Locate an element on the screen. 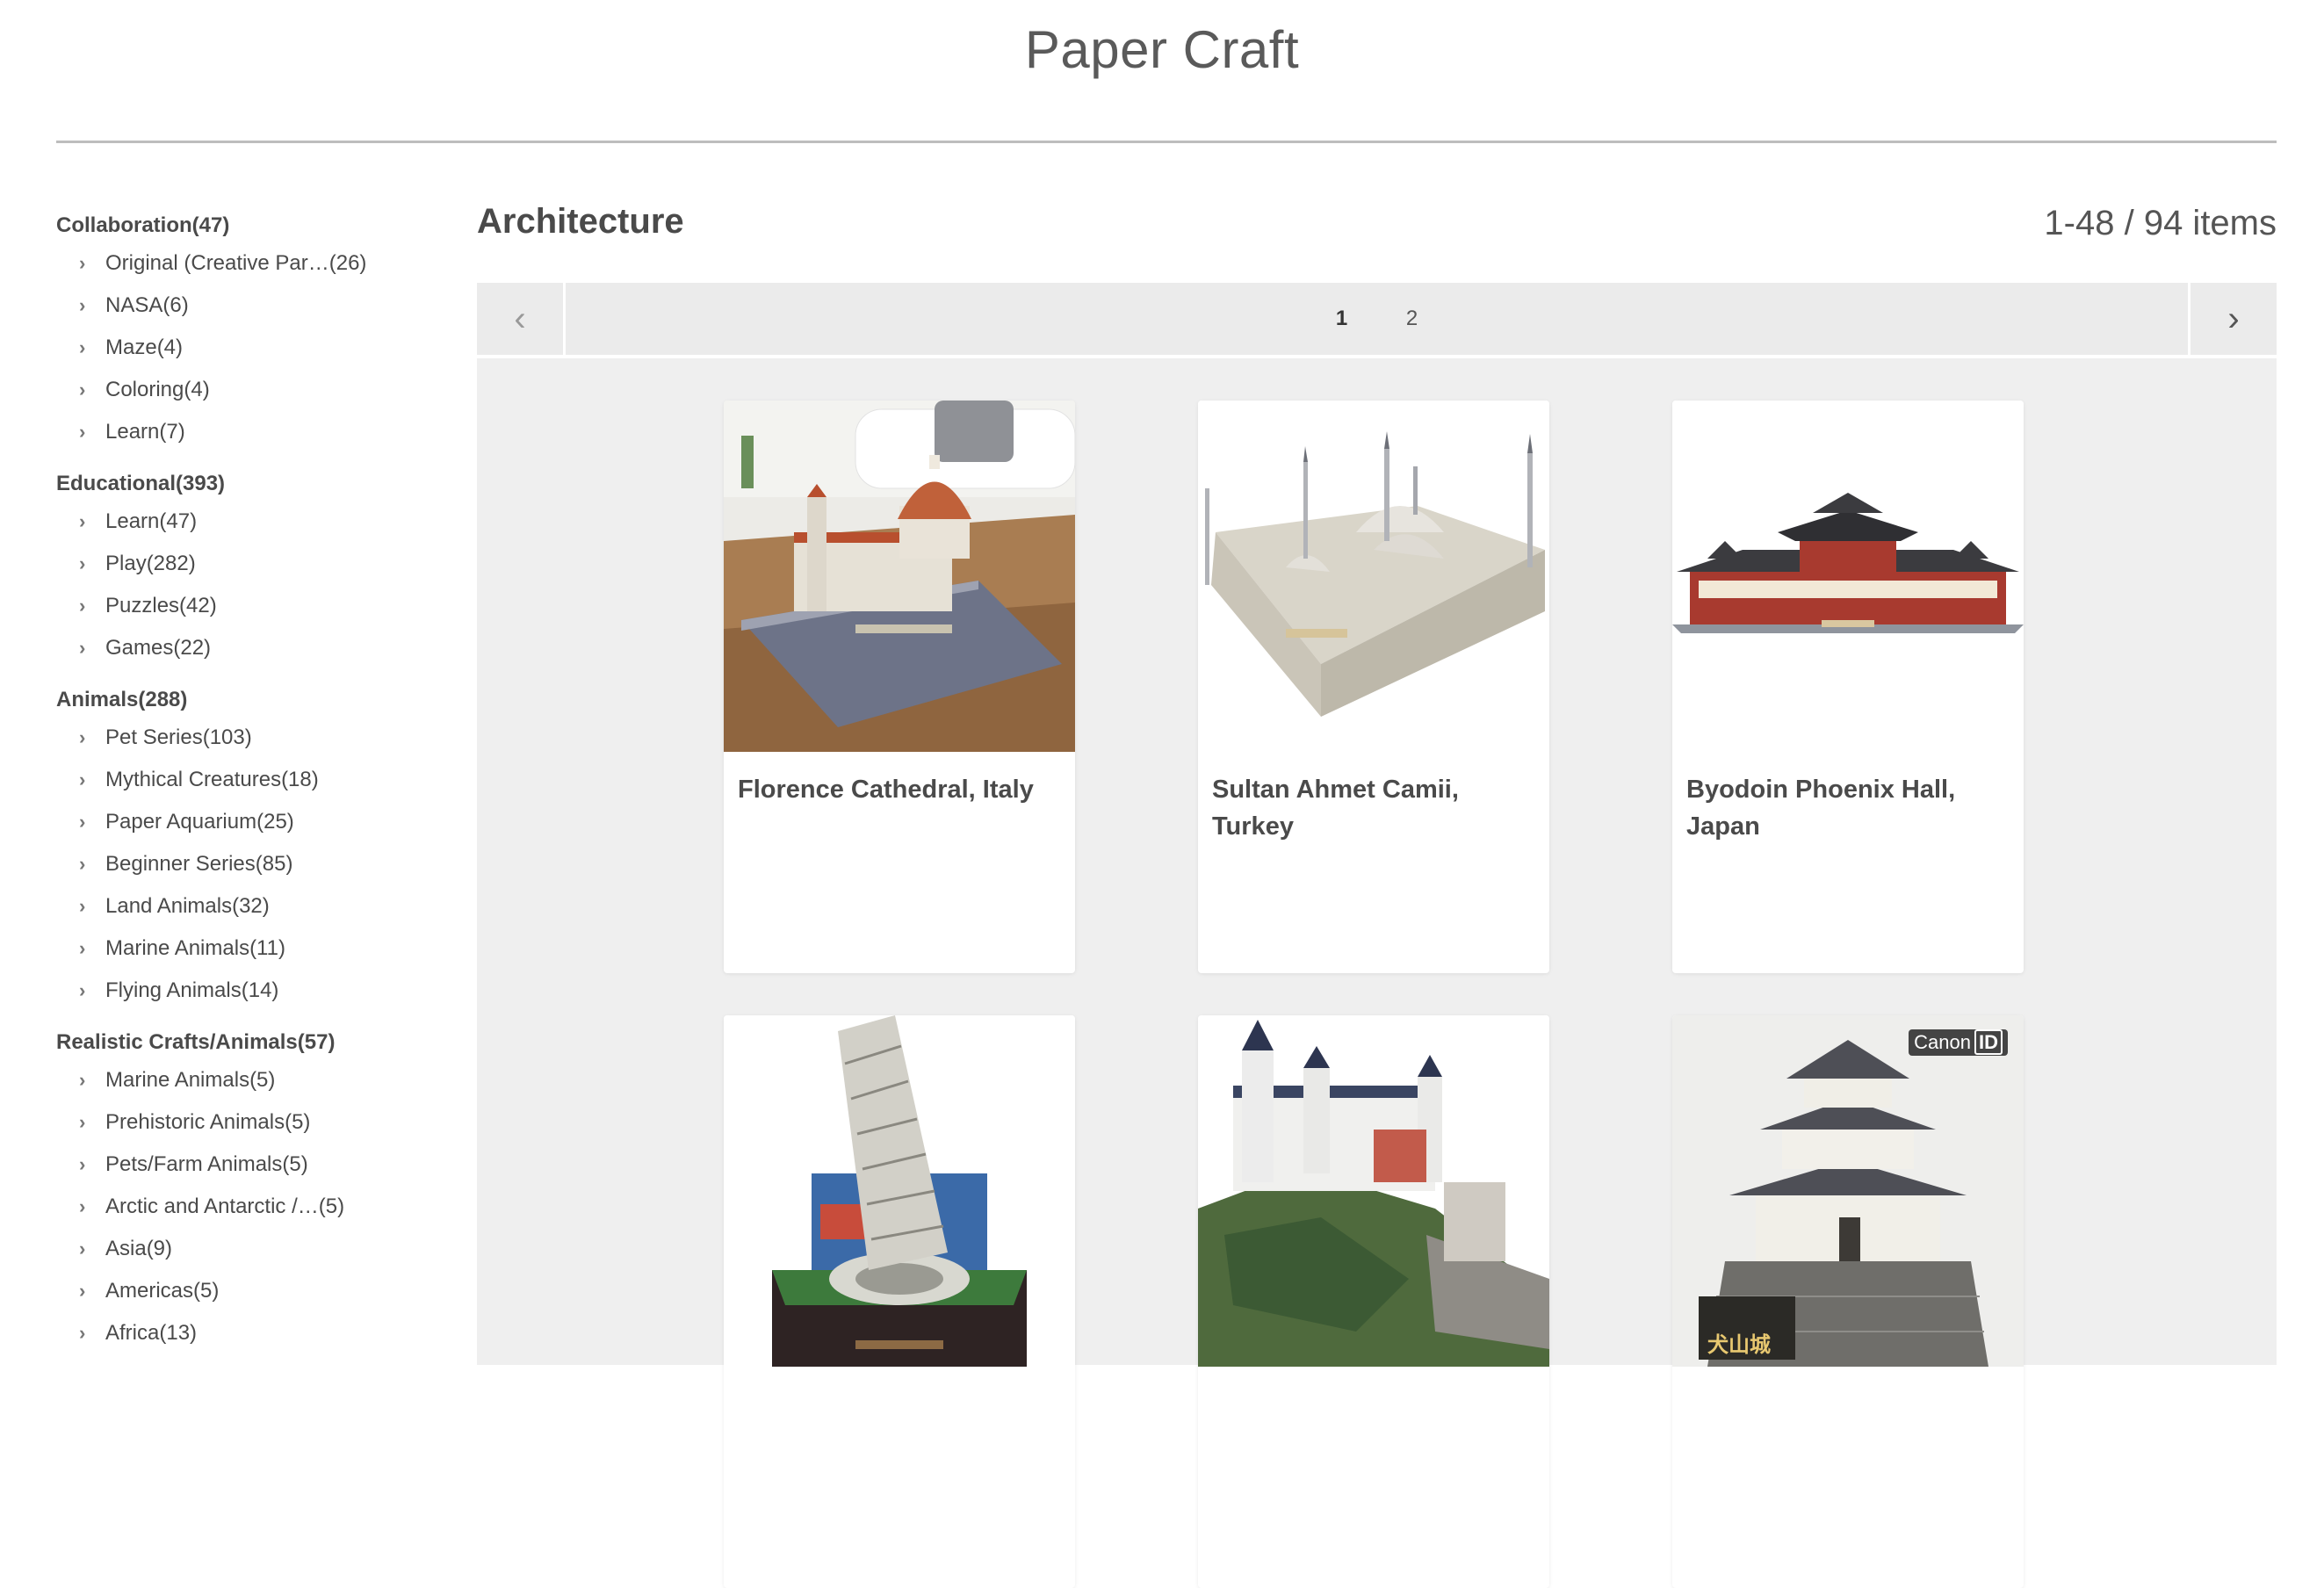 The height and width of the screenshot is (1588, 2324). sidebar-item: › Marine Animals(11) is located at coordinates (249, 949).